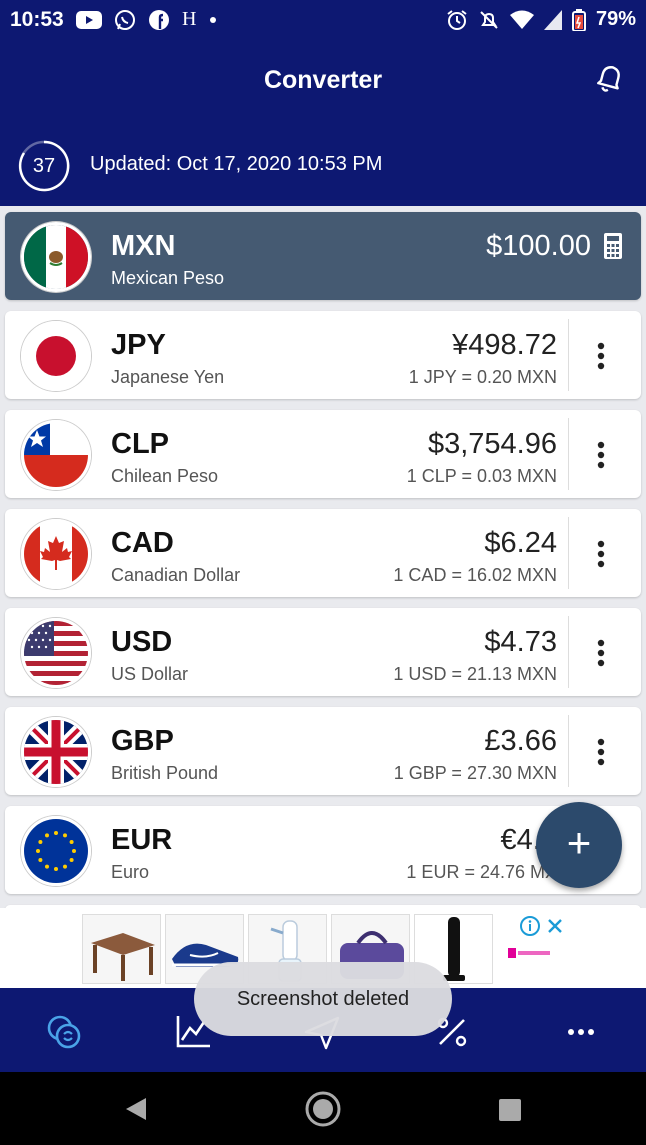 The width and height of the screenshot is (646, 1145). Describe the element at coordinates (504, 345) in the screenshot. I see `converted-amount: ¥498.72` at that location.